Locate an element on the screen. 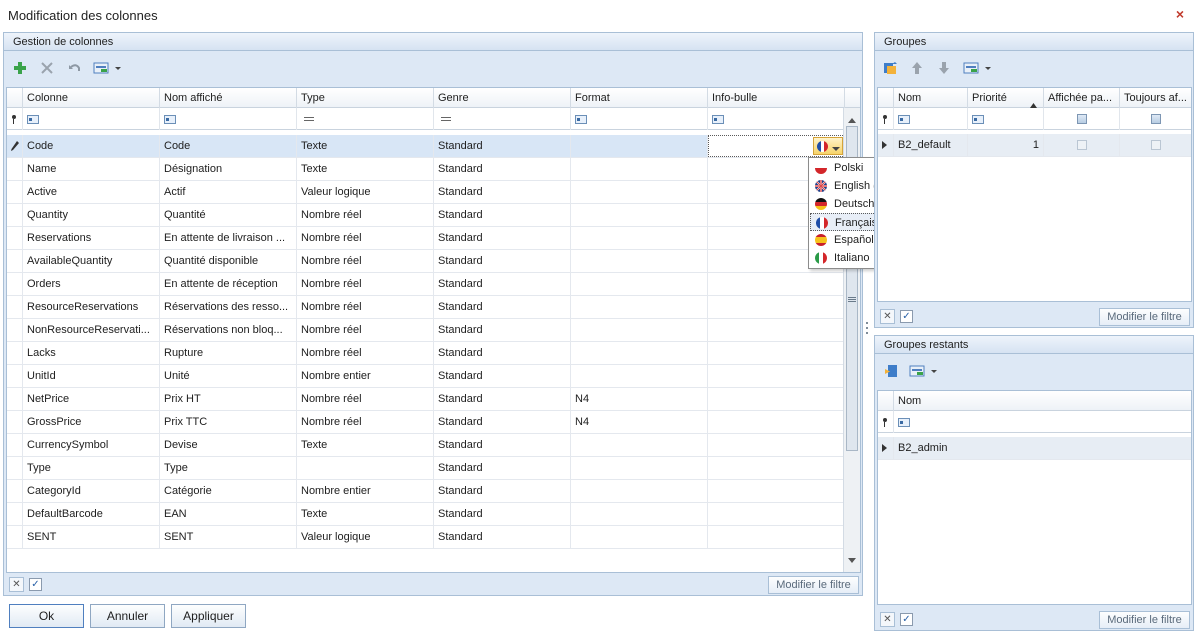 The image size is (1197, 634). table-cell: Texte is located at coordinates (365, 146).